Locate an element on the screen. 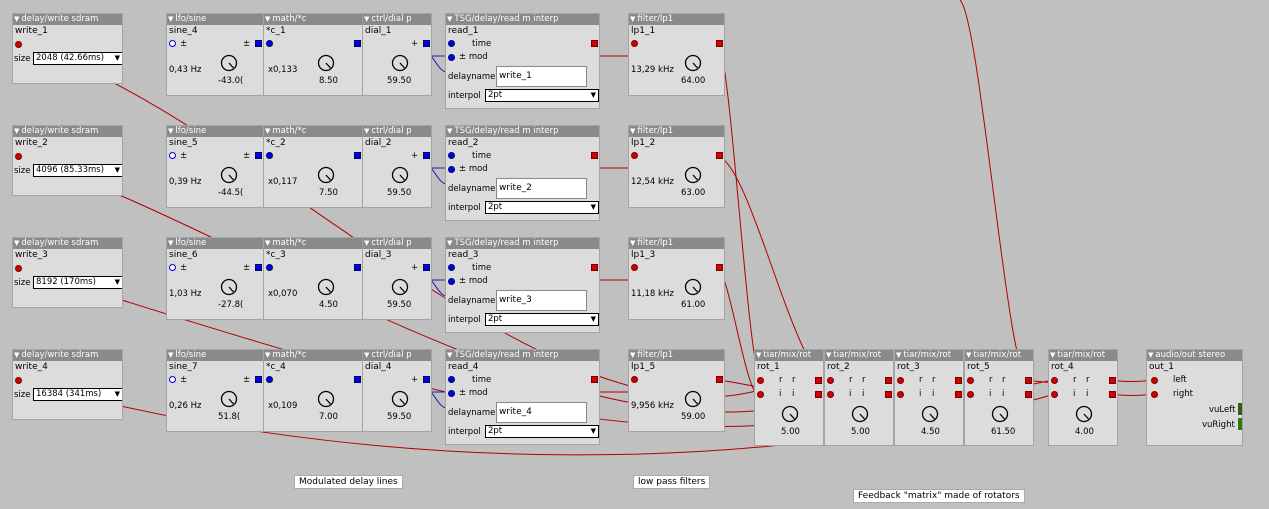 Image resolution: width=1269 pixels, height=509 pixels. ctrl-dial-object: ▼ ctrl/dial p dial_3 +59.50 is located at coordinates (397, 278).